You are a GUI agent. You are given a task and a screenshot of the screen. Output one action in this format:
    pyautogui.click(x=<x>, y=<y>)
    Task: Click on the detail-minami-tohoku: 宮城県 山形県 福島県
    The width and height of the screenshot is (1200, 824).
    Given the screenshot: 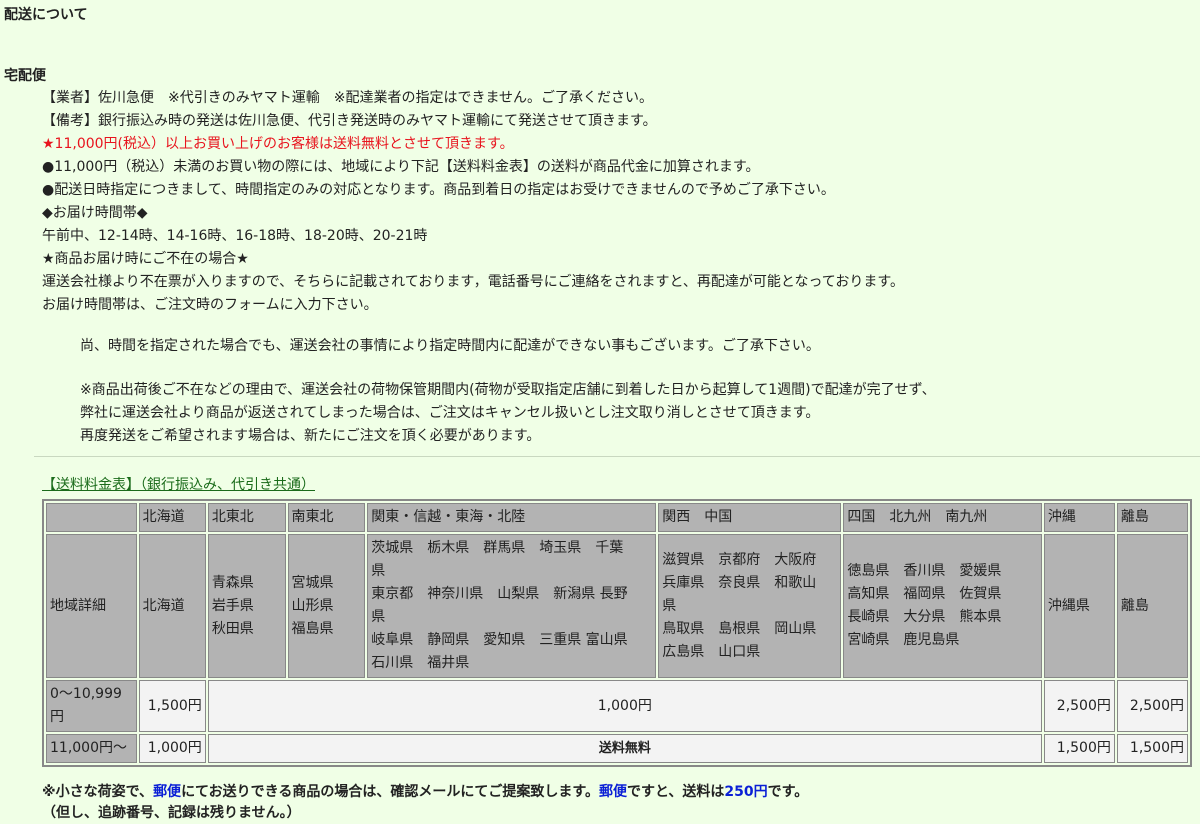 What is the action you would take?
    pyautogui.click(x=326, y=606)
    